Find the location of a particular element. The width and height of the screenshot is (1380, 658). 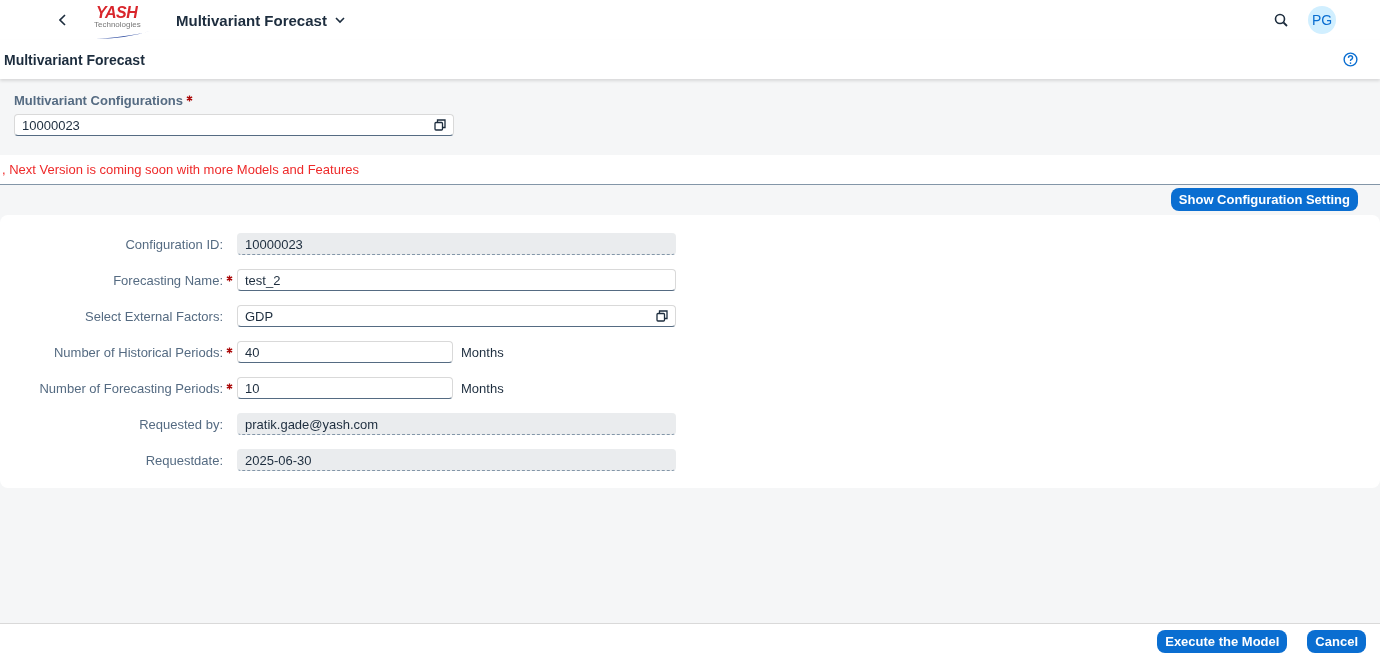

page-title: Multivariant Forecast is located at coordinates (74, 59).